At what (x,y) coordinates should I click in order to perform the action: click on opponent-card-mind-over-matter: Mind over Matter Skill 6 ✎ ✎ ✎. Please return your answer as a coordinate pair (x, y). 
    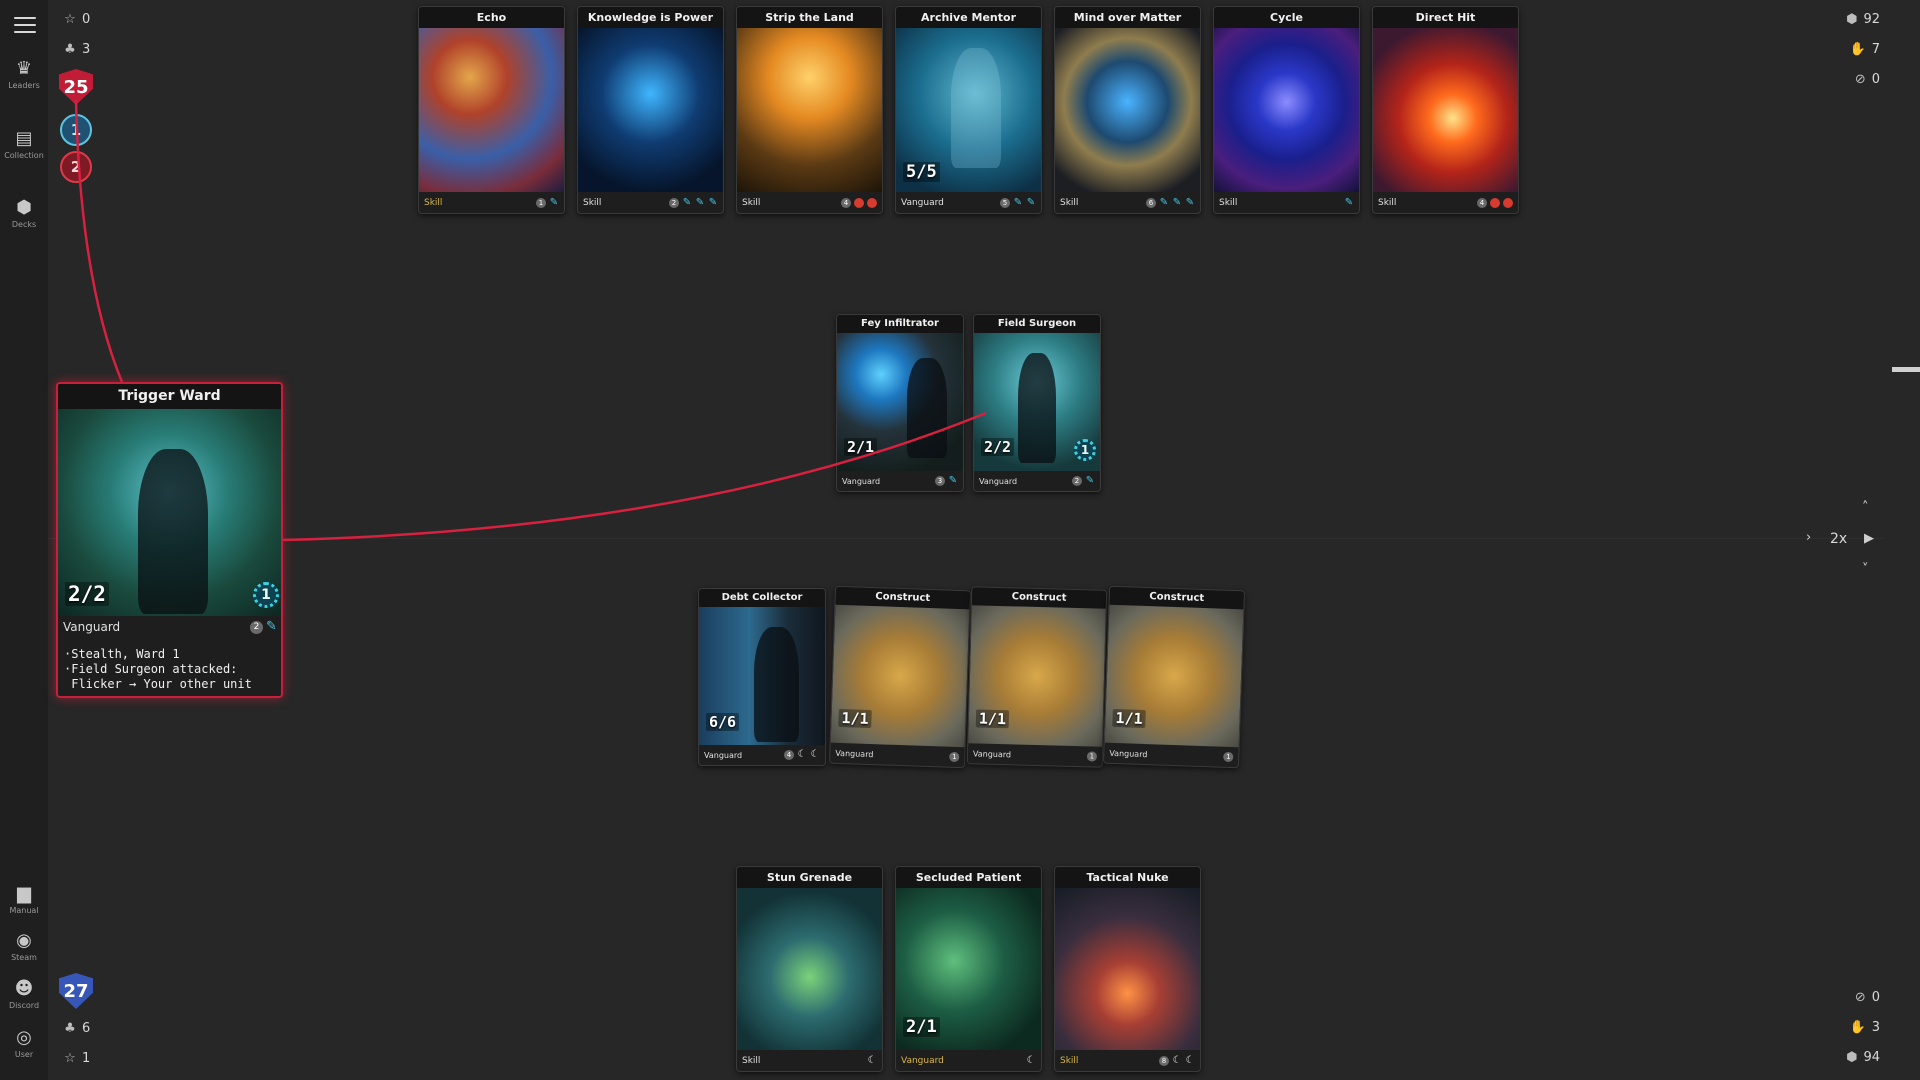
    Looking at the image, I should click on (1127, 110).